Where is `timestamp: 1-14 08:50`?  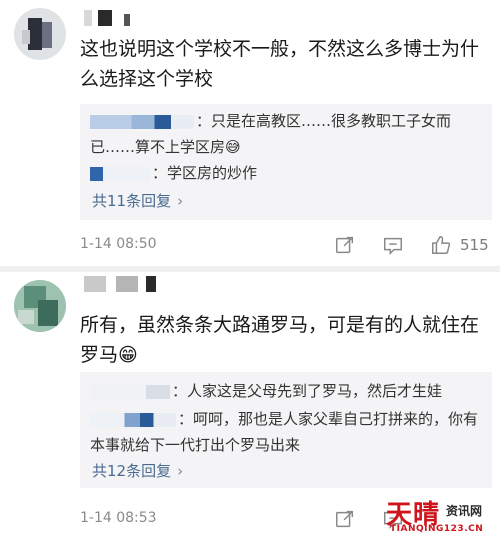
timestamp: 1-14 08:50 is located at coordinates (118, 244).